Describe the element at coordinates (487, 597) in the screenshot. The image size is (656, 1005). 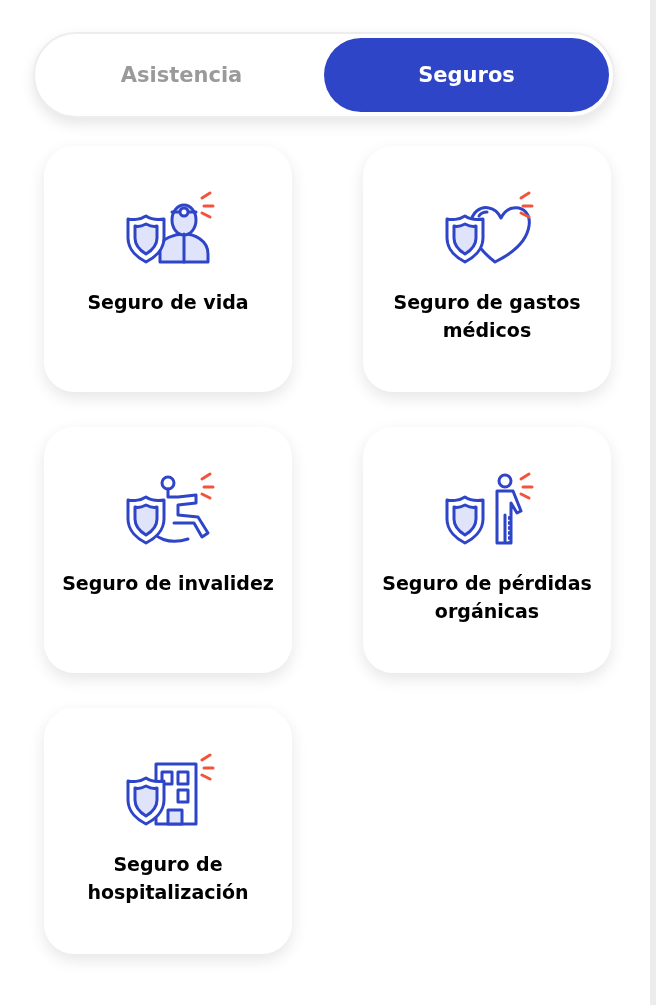
I see `card-title: Seguro de pérdidas orgánicas` at that location.